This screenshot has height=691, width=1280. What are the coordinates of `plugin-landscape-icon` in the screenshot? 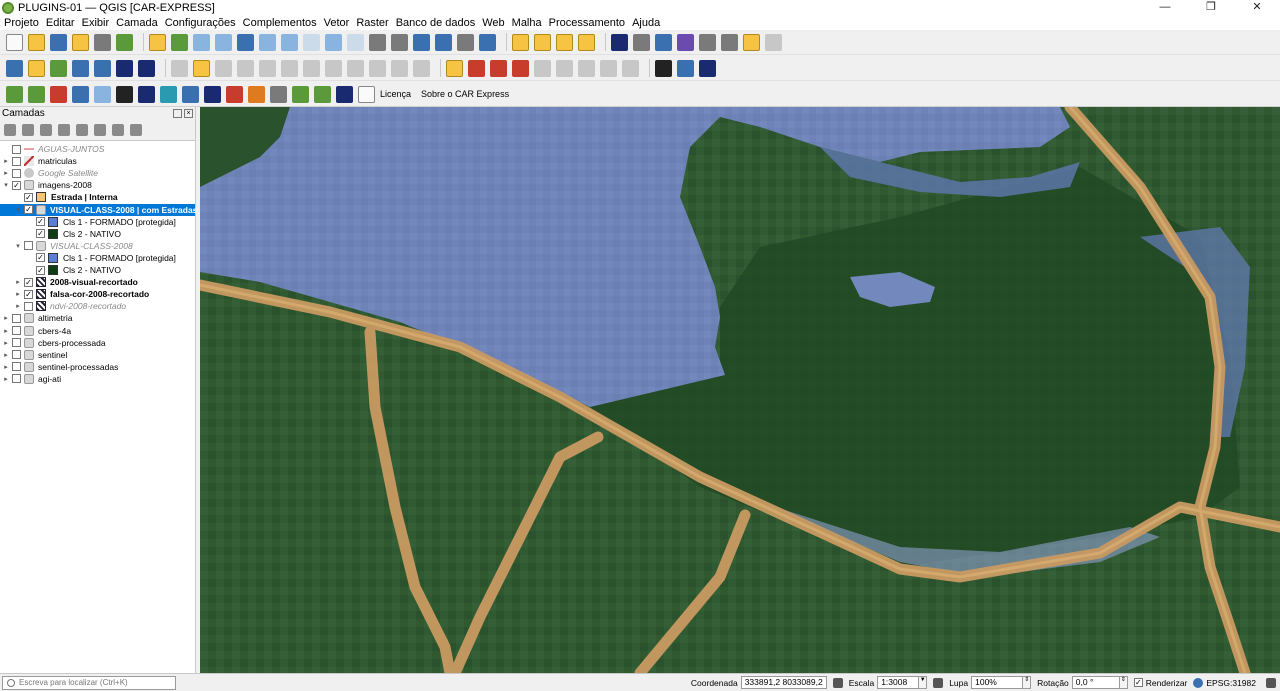 It's located at (278, 94).